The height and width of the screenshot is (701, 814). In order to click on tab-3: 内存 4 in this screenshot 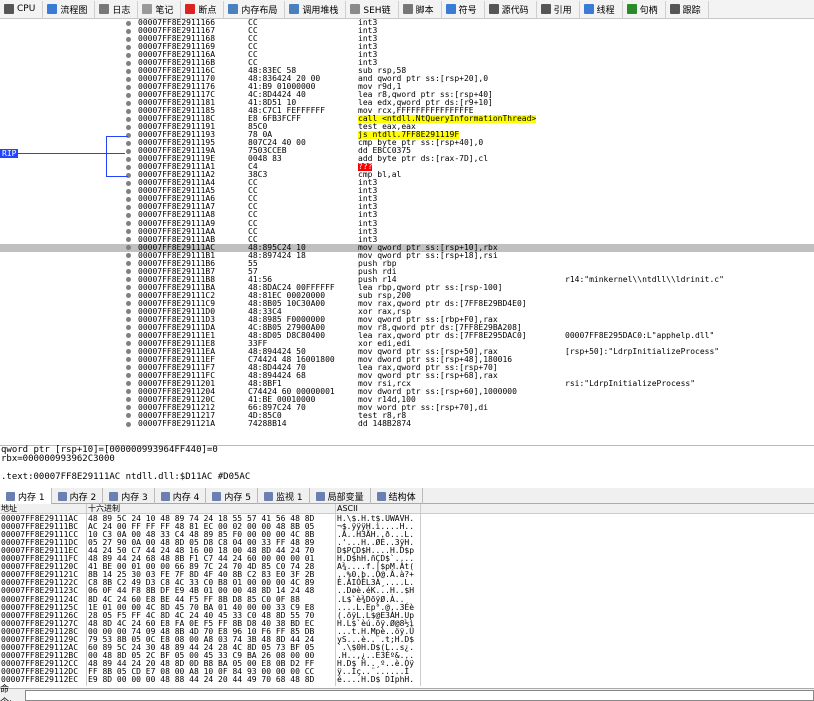, I will do `click(181, 496)`.